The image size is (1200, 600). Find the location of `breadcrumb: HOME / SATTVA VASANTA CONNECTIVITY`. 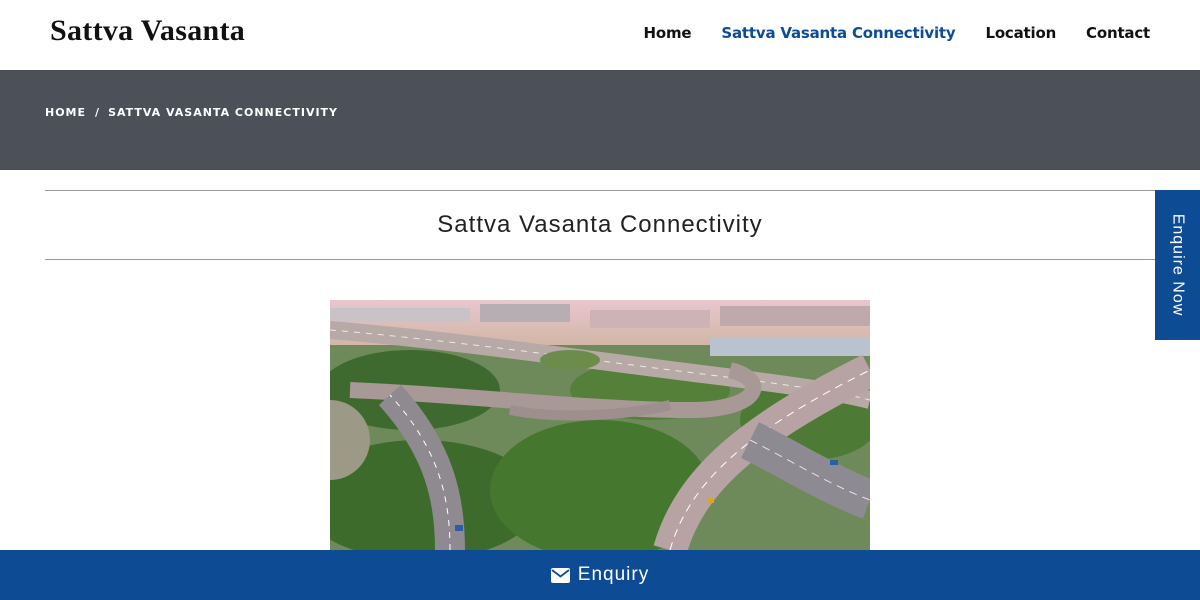

breadcrumb: HOME / SATTVA VASANTA CONNECTIVITY is located at coordinates (191, 112).